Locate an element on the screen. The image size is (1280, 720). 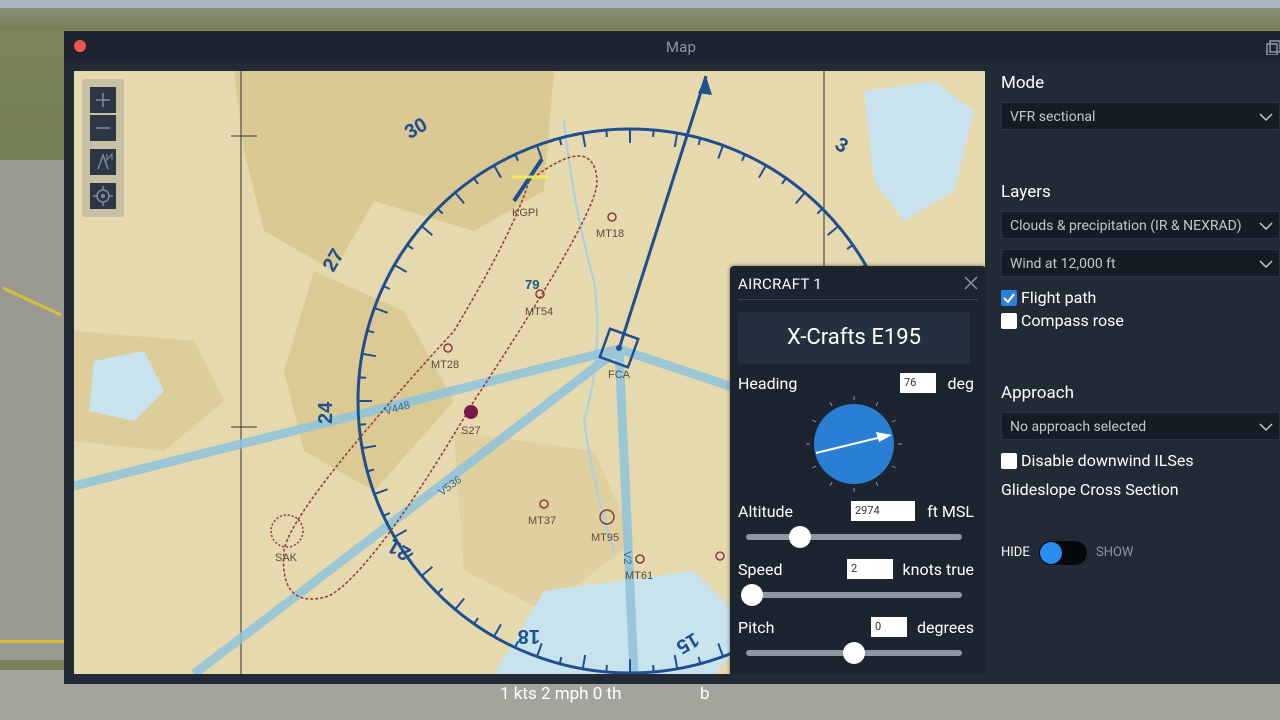
window-title: Map is located at coordinates (681, 47).